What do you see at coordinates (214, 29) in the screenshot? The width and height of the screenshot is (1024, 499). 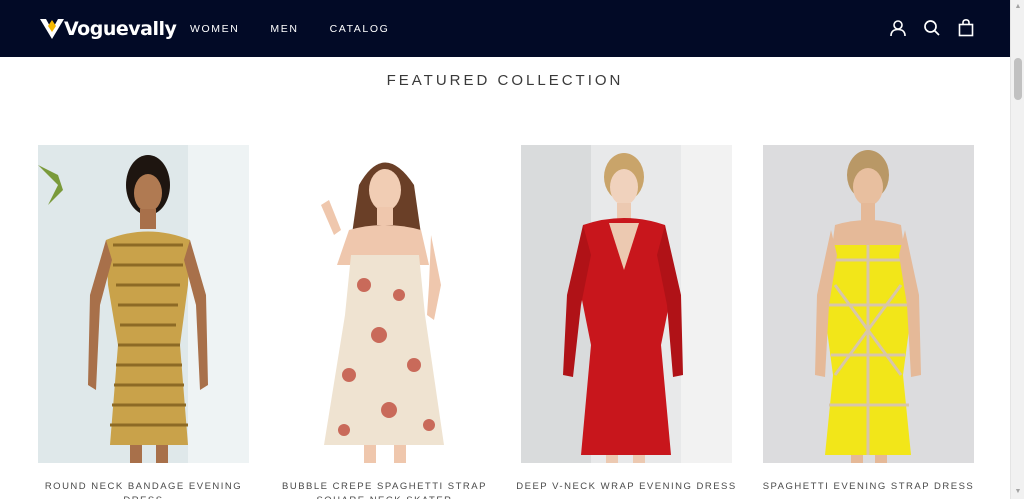 I see `nav-item-women: WOMEN` at bounding box center [214, 29].